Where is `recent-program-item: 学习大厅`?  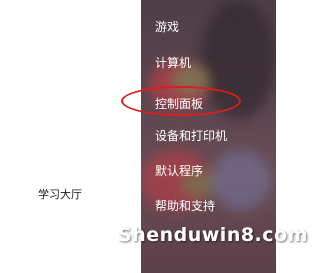 recent-program-item: 学习大厅 is located at coordinates (60, 194).